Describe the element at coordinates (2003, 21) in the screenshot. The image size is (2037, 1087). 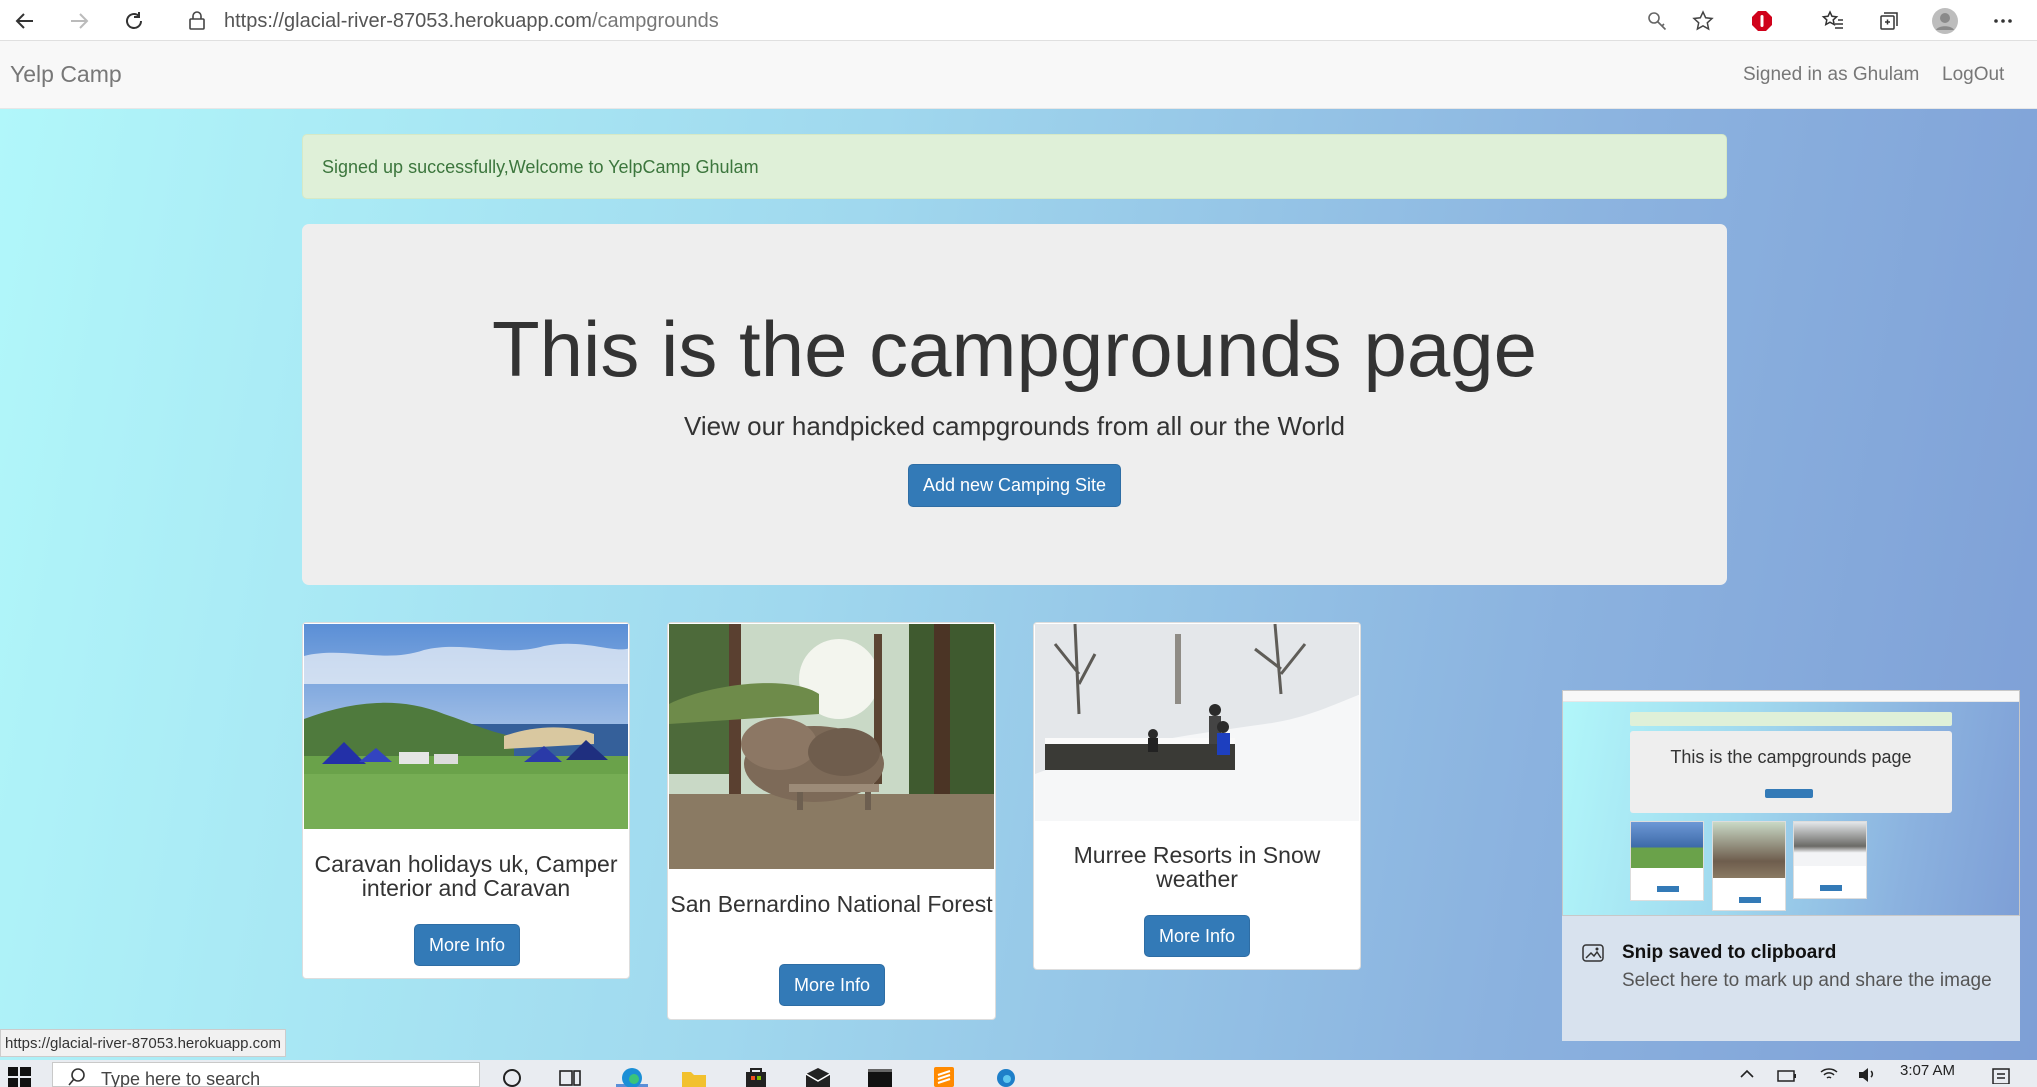
I see `more-options-icon` at that location.